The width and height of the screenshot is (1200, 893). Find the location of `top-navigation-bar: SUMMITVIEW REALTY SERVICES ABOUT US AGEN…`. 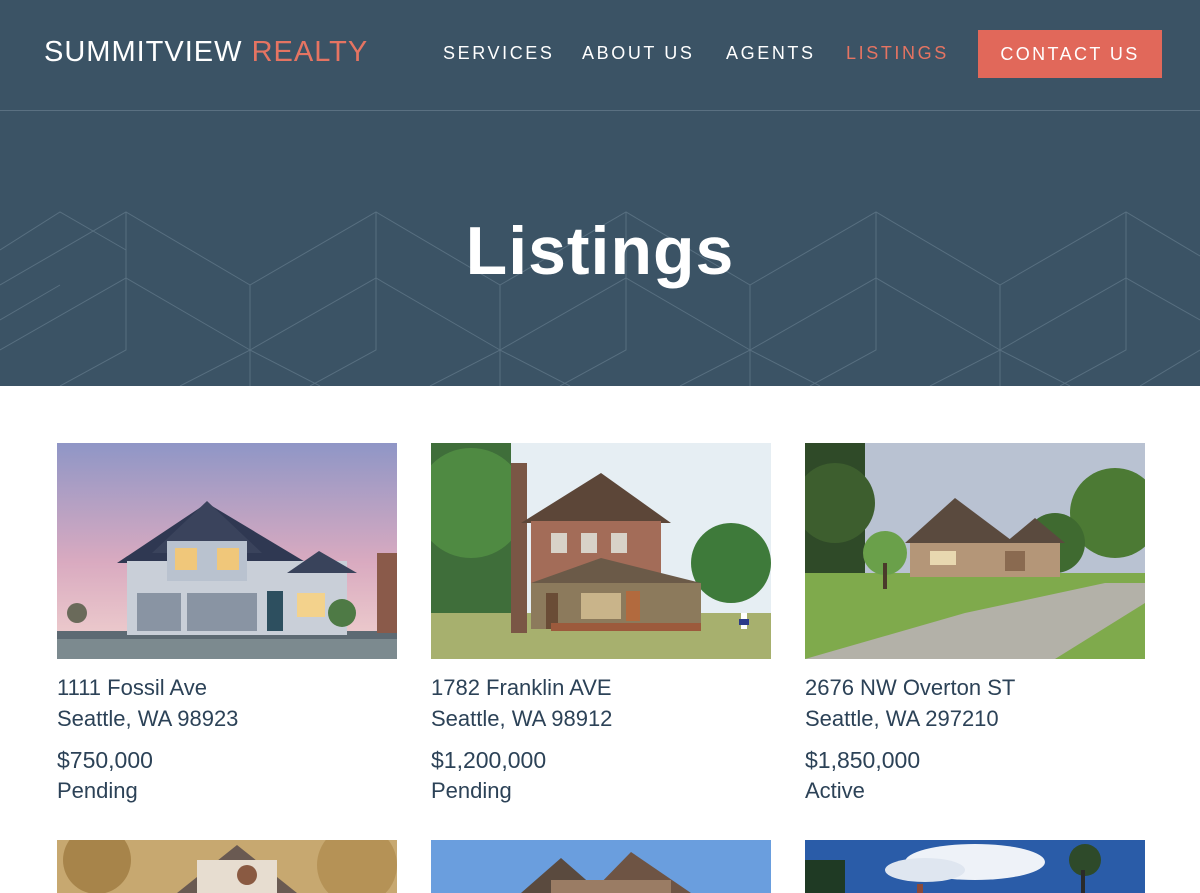

top-navigation-bar: SUMMITVIEW REALTY SERVICES ABOUT US AGEN… is located at coordinates (600, 55).